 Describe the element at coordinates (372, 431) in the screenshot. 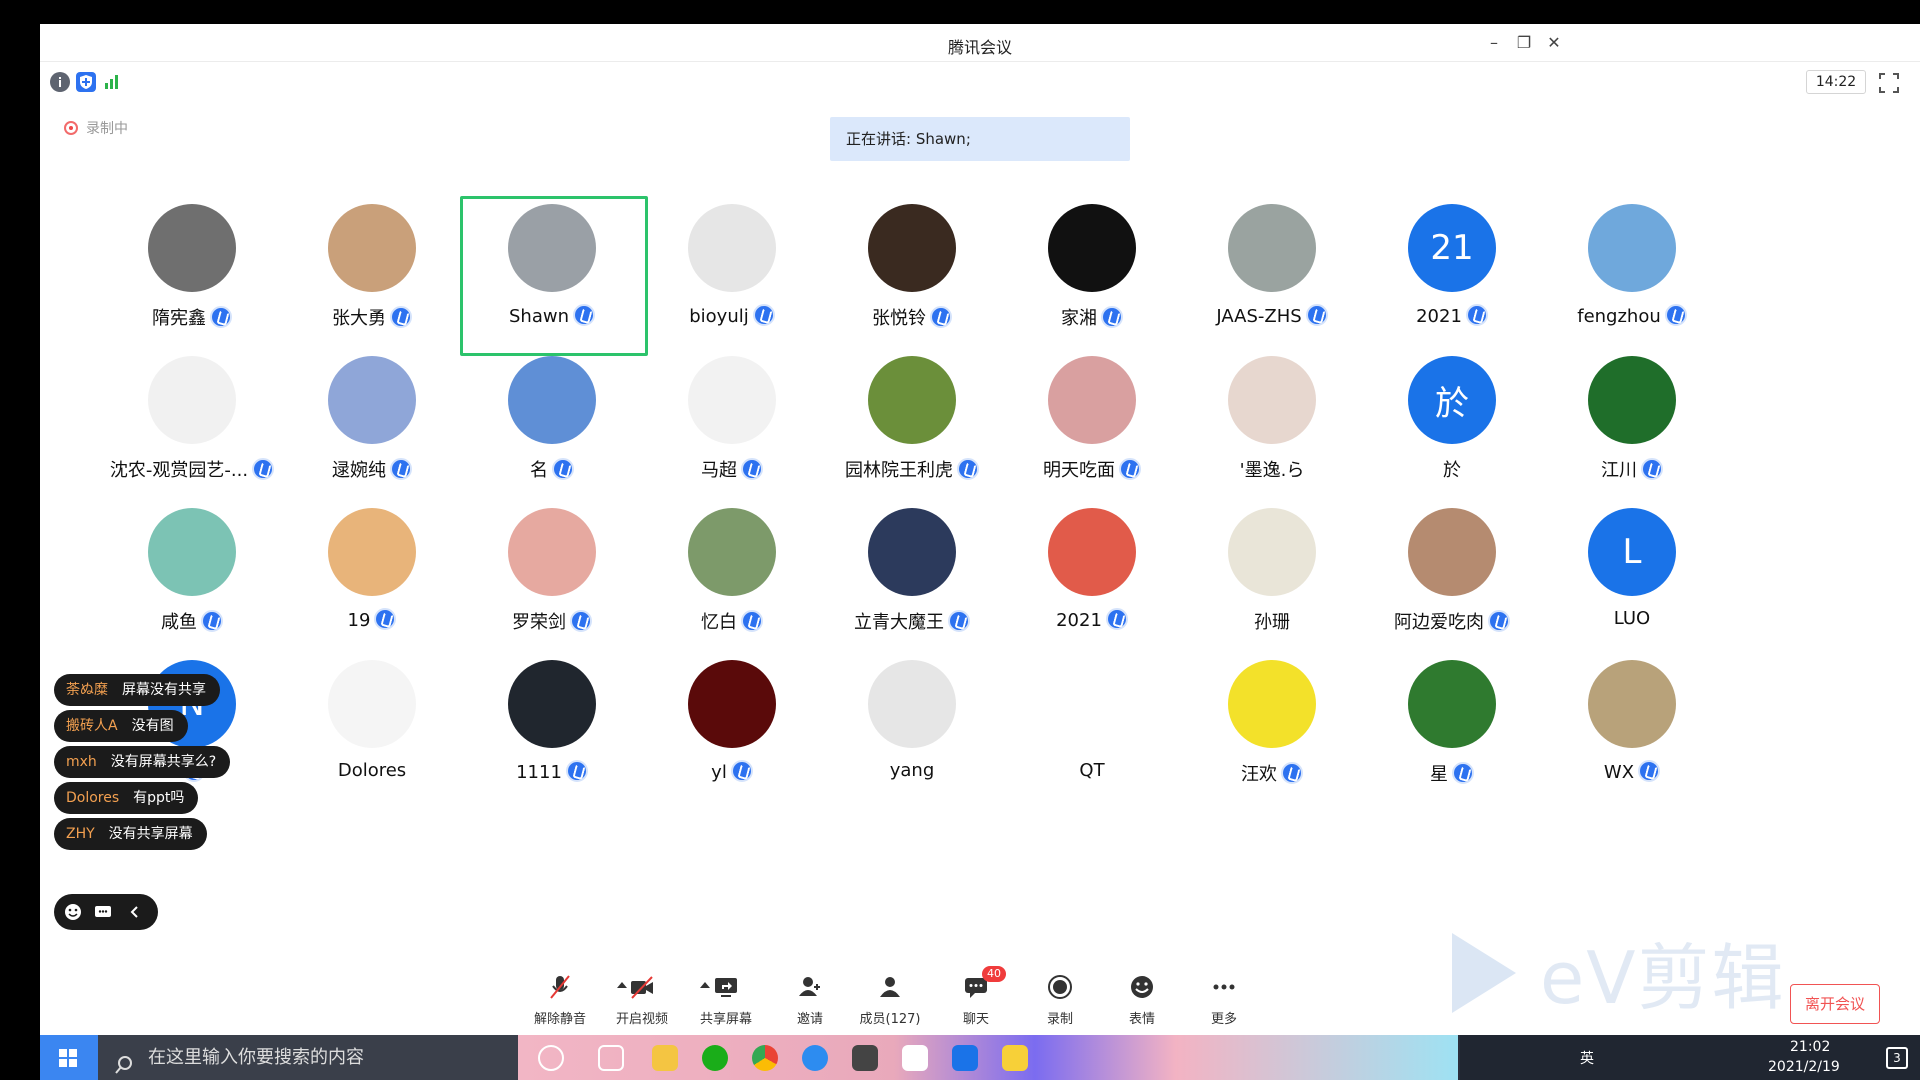

I see `participant-tile: 逯婉纯` at that location.